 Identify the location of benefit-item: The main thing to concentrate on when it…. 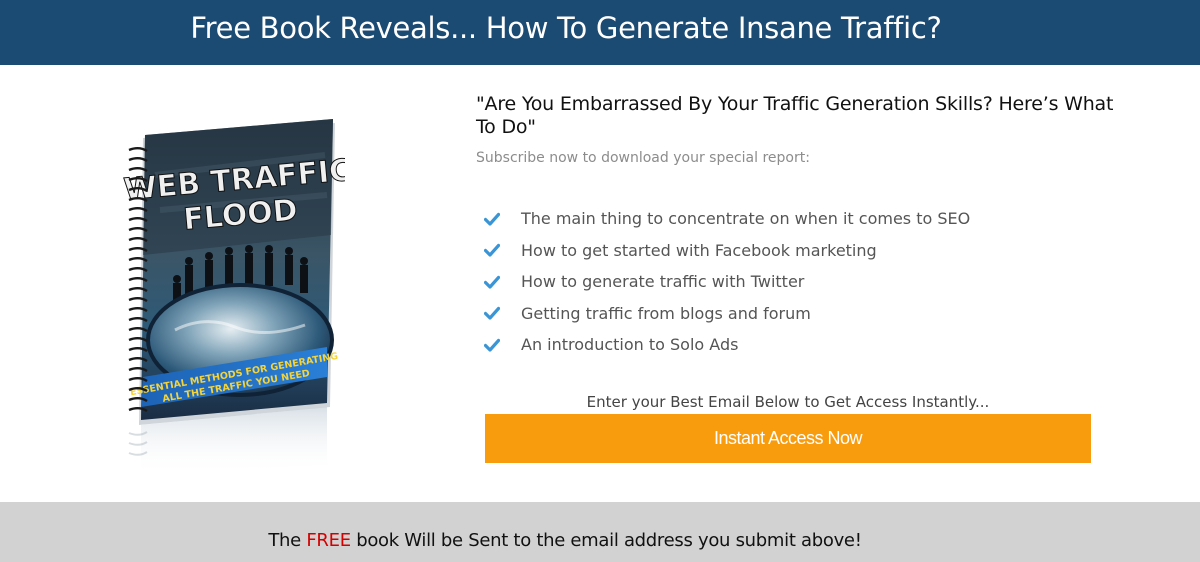
(727, 219).